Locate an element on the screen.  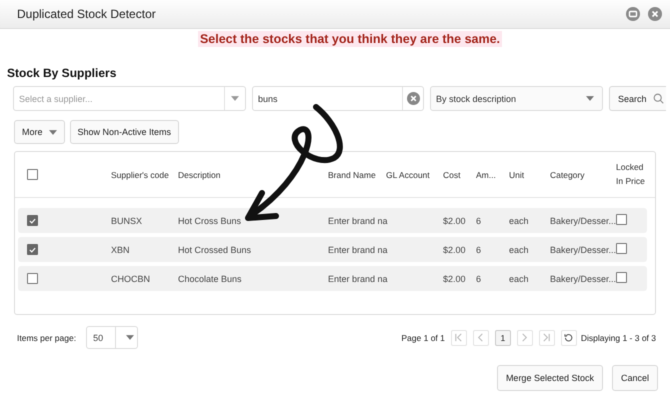
refresh-icon is located at coordinates (569, 337).